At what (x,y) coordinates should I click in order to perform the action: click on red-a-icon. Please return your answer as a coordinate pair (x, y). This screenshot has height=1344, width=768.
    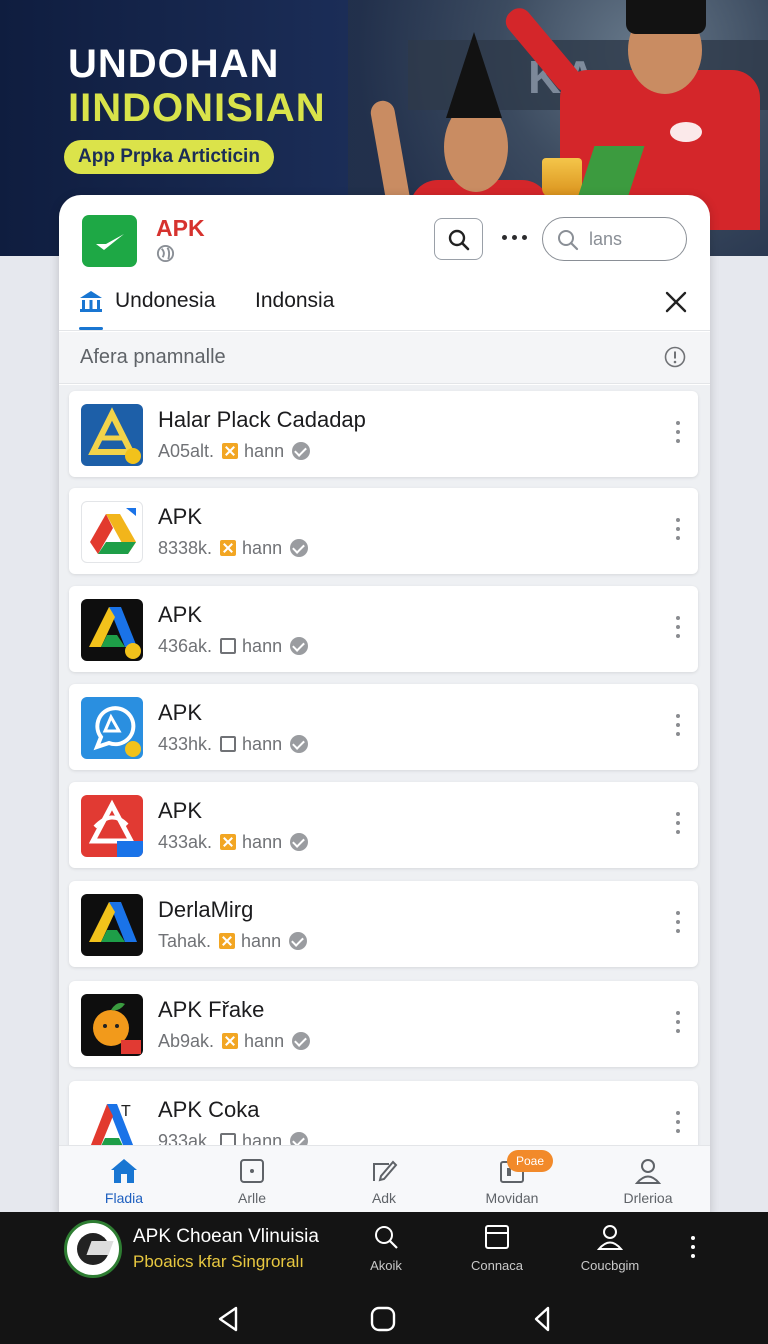
    Looking at the image, I should click on (112, 826).